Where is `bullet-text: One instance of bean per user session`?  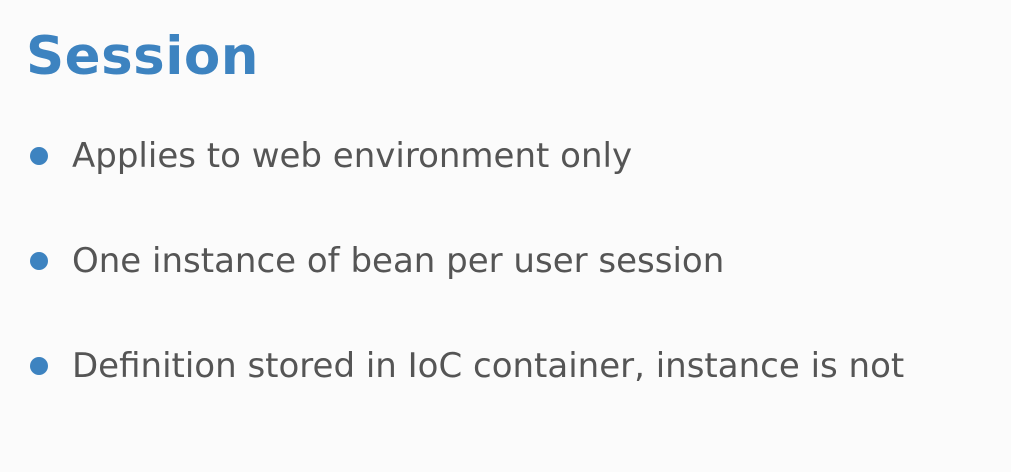
bullet-text: One instance of bean per user session is located at coordinates (398, 261).